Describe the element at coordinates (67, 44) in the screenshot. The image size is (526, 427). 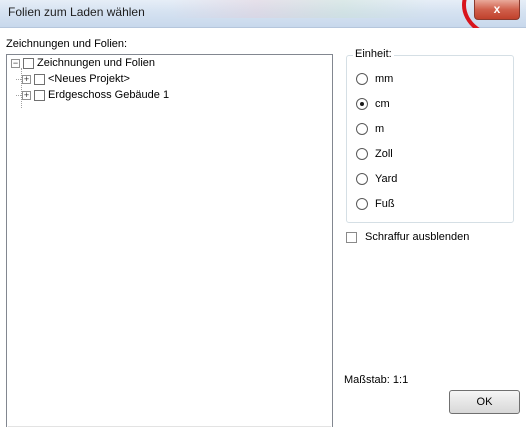
I see `tree-label: Zeichnungen und Folien:` at that location.